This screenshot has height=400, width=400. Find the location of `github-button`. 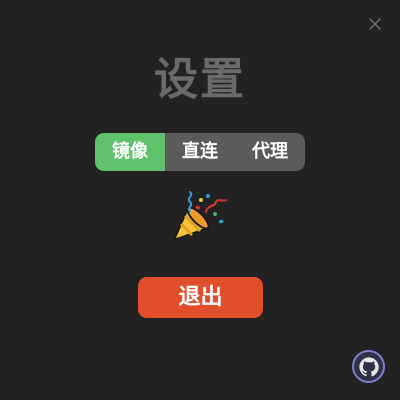

github-button is located at coordinates (368, 366).